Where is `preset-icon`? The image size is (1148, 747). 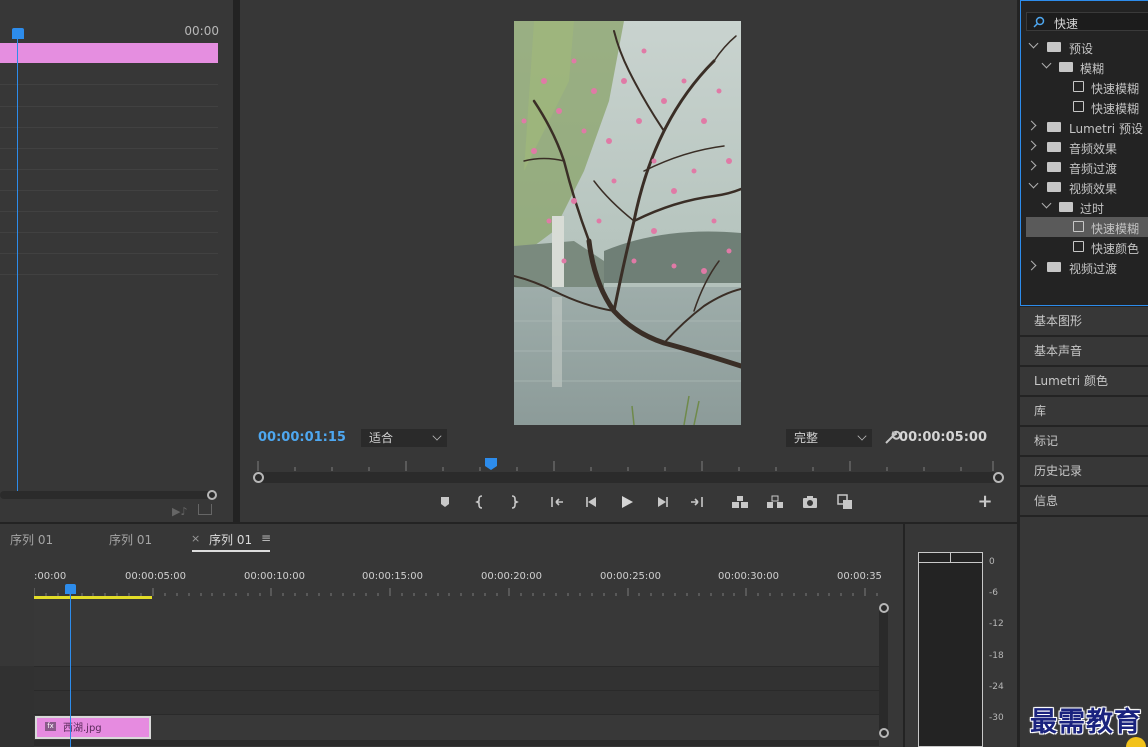 preset-icon is located at coordinates (1078, 106).